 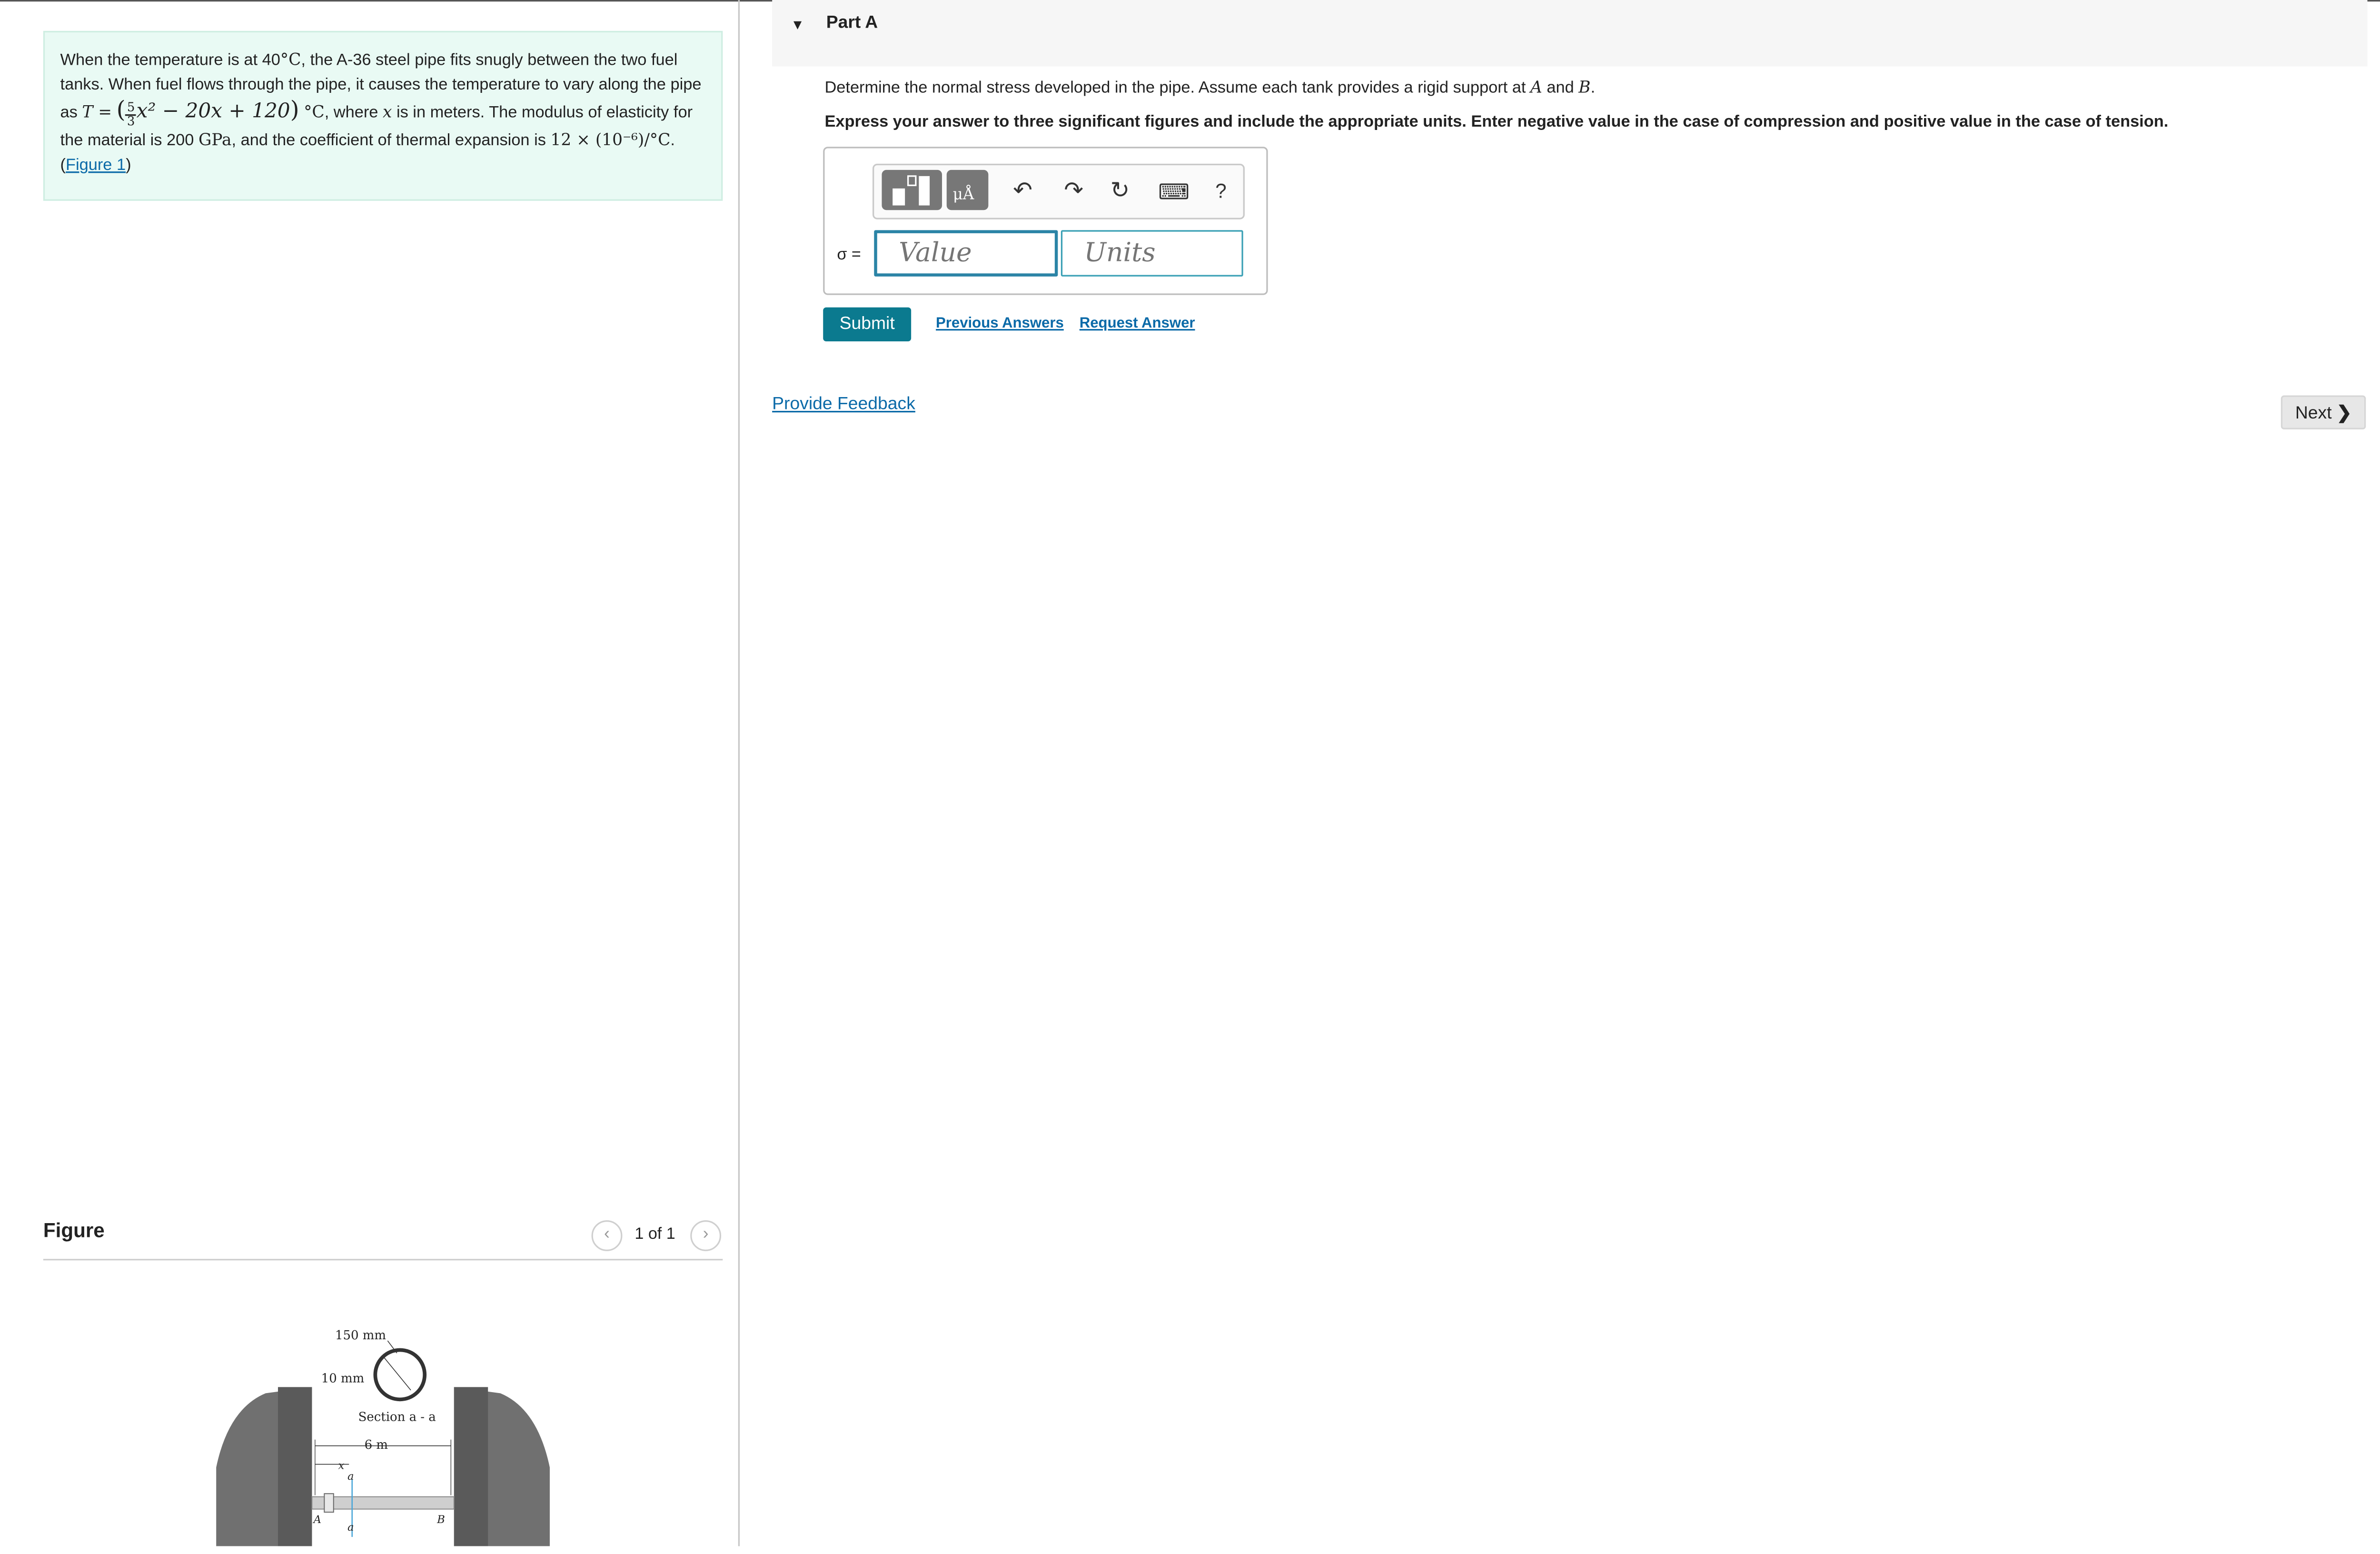 I want to click on figure-link: Figure 1, so click(x=96, y=165).